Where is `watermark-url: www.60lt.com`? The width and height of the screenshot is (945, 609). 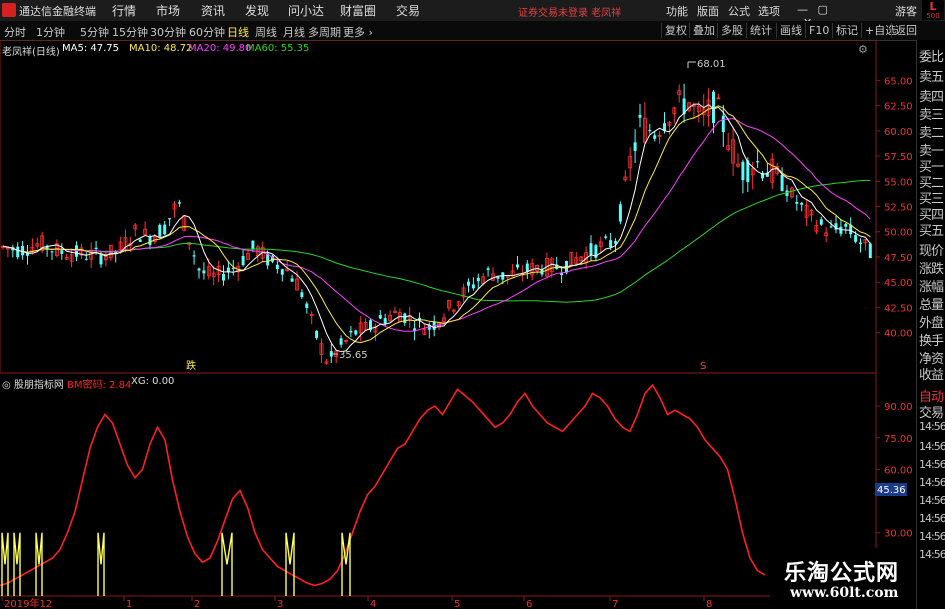
watermark-url: www.60lt.com is located at coordinates (844, 593).